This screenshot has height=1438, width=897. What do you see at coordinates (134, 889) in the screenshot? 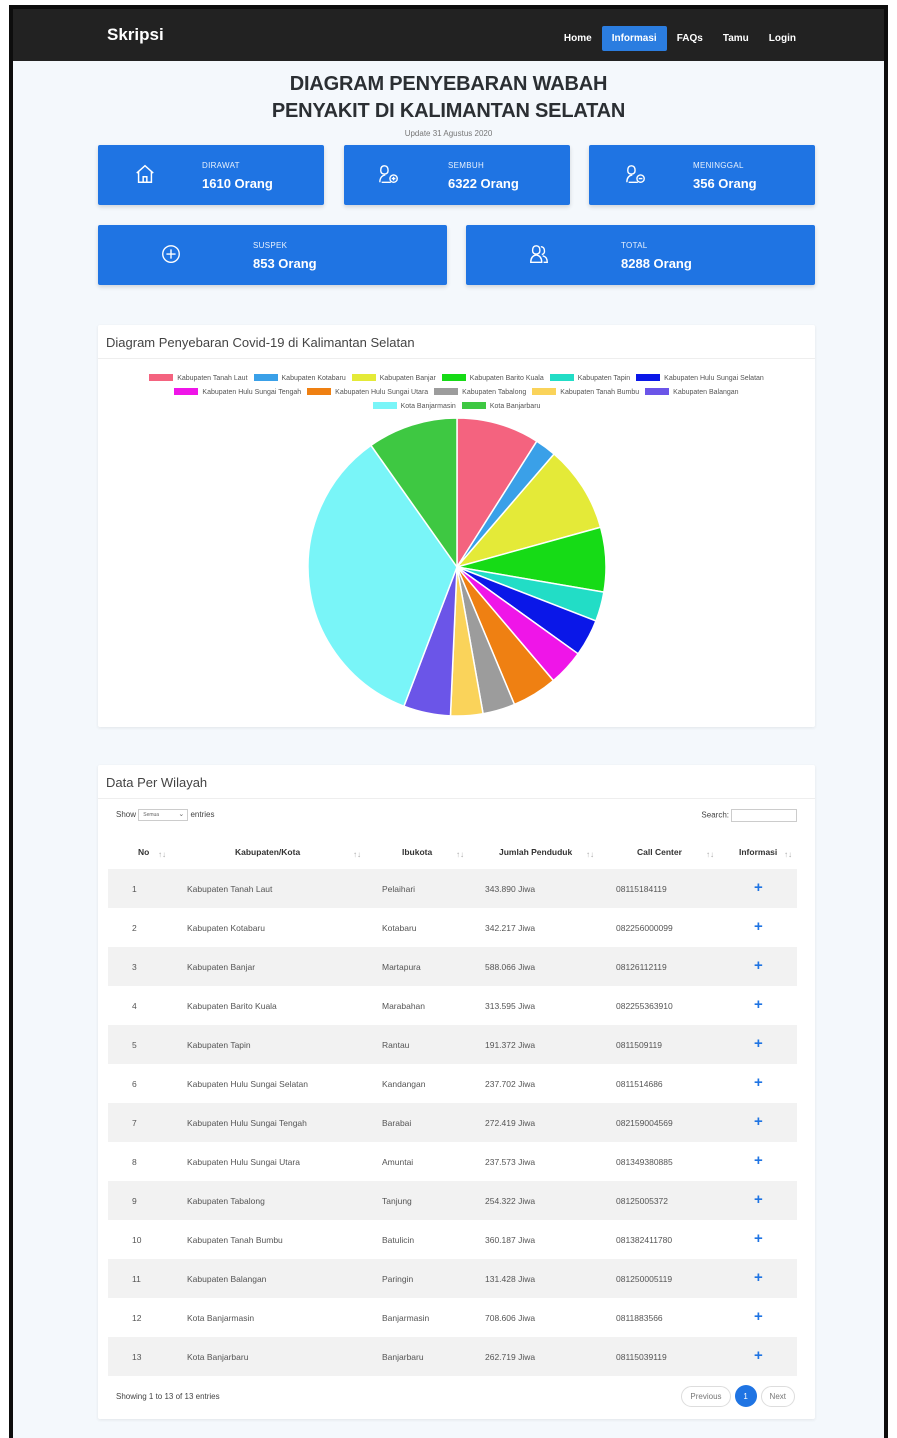
I see `cell-no: 1` at bounding box center [134, 889].